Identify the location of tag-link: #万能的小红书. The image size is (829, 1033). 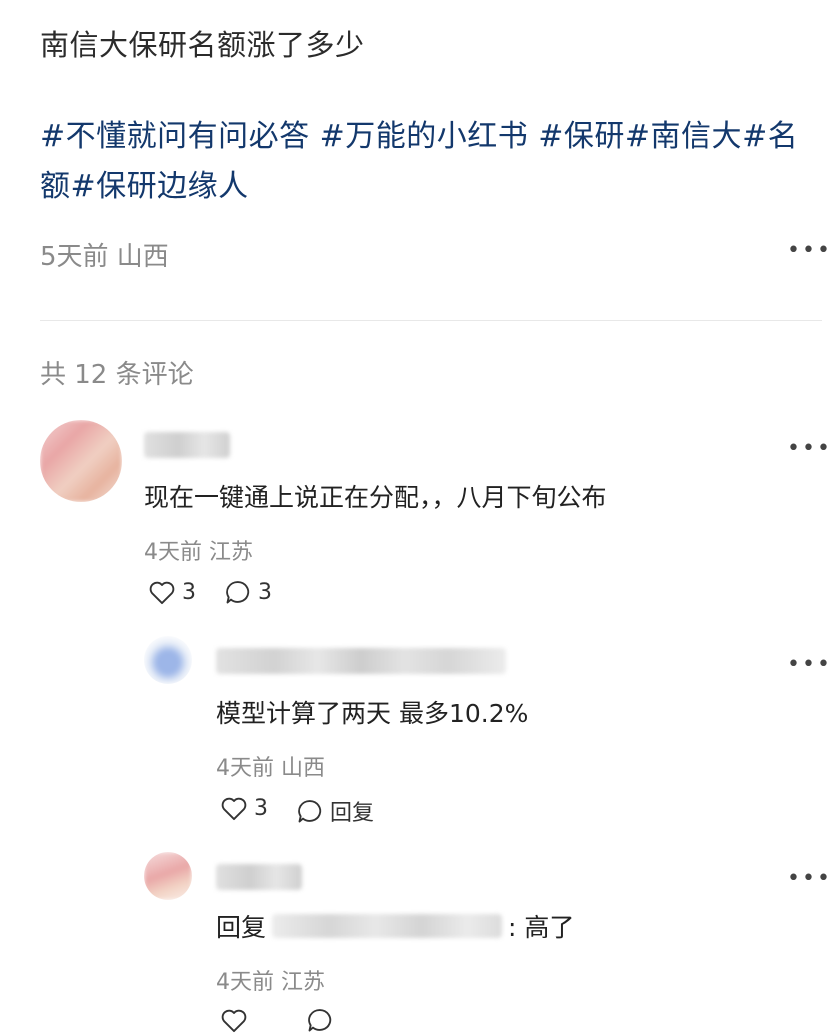
(424, 136).